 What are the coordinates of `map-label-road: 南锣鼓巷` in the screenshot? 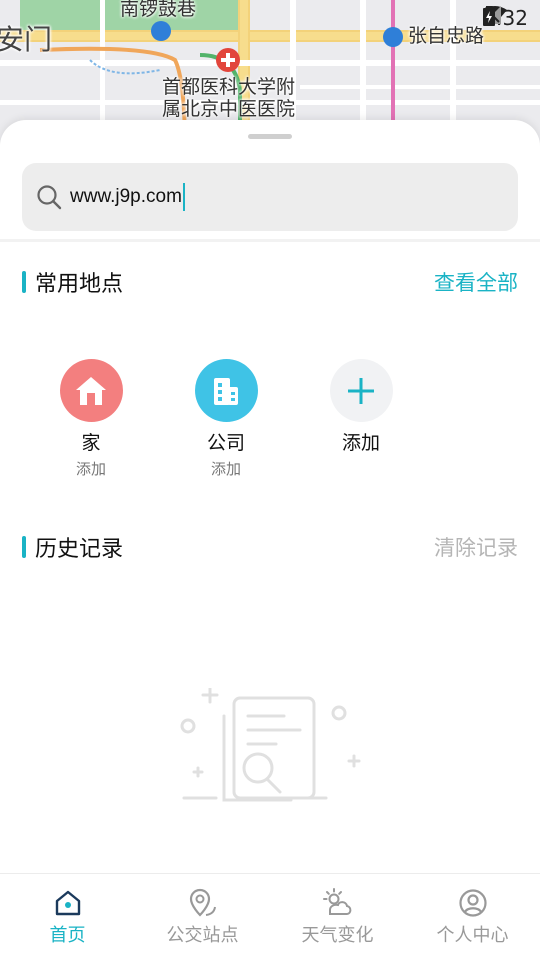 It's located at (158, 10).